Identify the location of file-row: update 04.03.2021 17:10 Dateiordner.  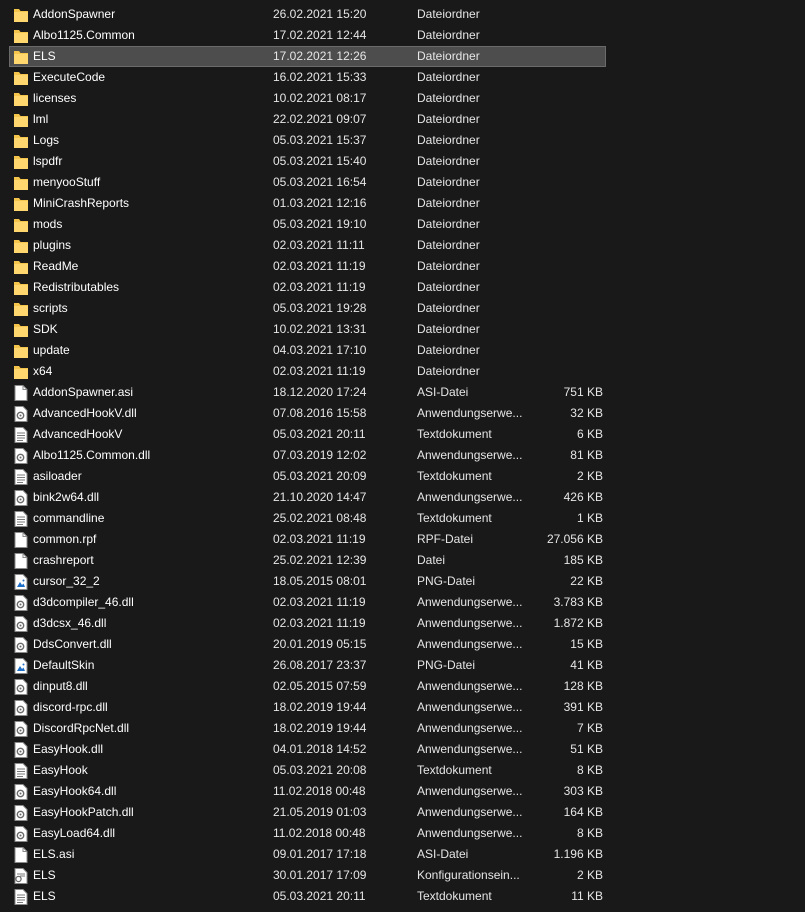
(402, 350).